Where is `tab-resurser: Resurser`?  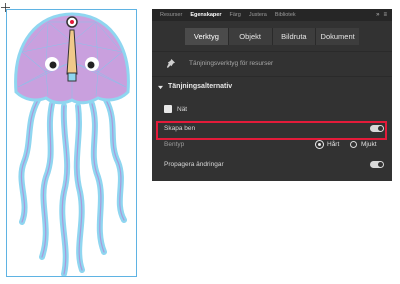
tab-resurser: Resurser is located at coordinates (171, 15).